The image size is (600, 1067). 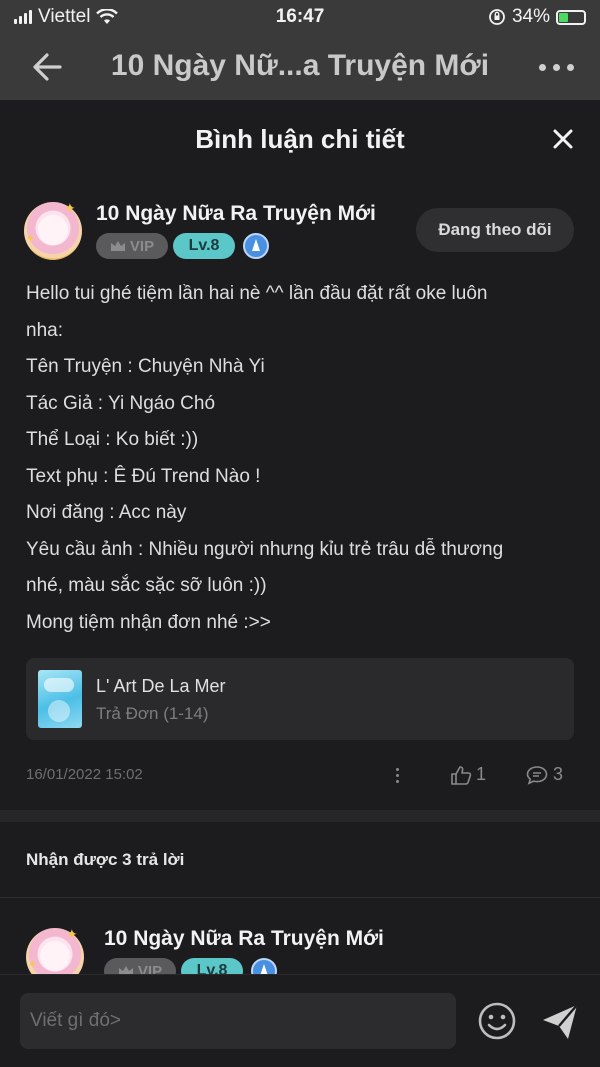 I want to click on sheet-header: Bình luận chi tiết, so click(x=300, y=140).